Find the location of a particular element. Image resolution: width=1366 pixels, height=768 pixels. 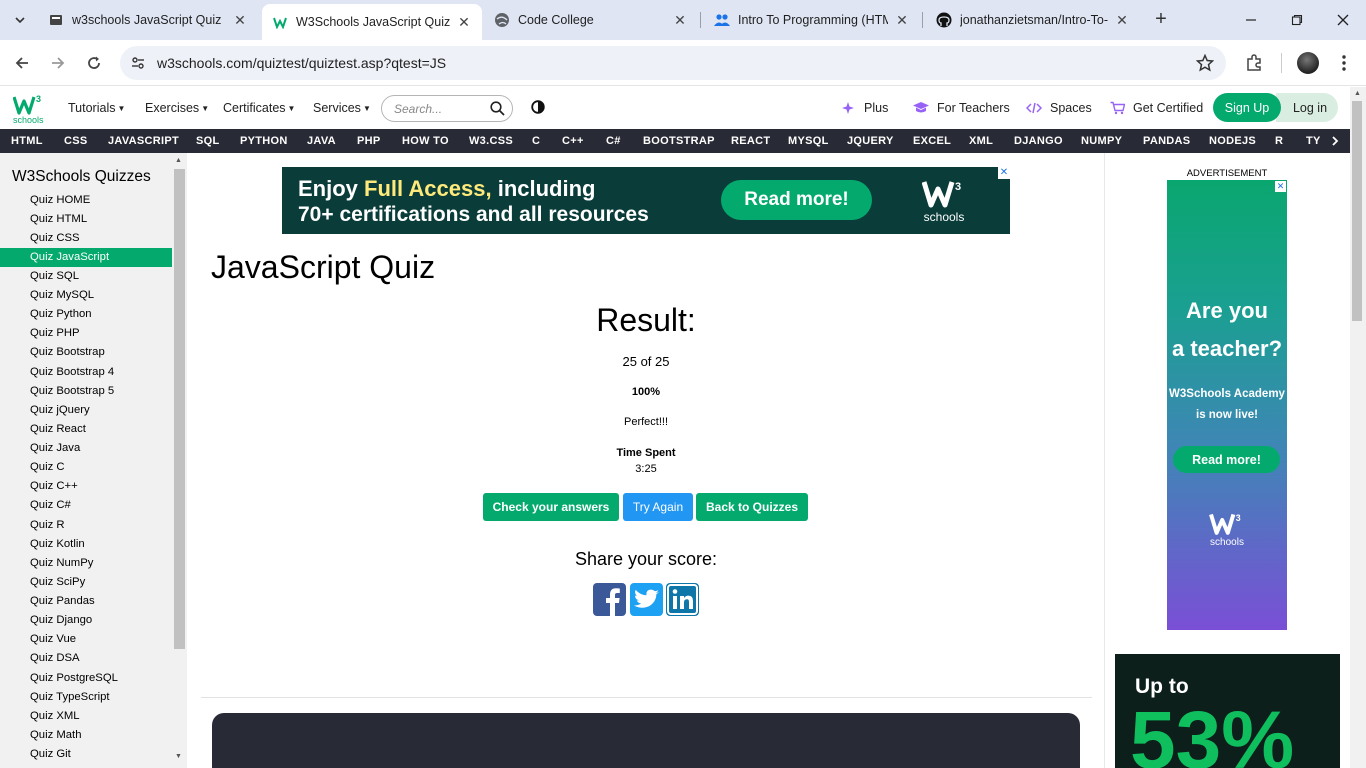

spaces-link: Spaces is located at coordinates (1059, 108).